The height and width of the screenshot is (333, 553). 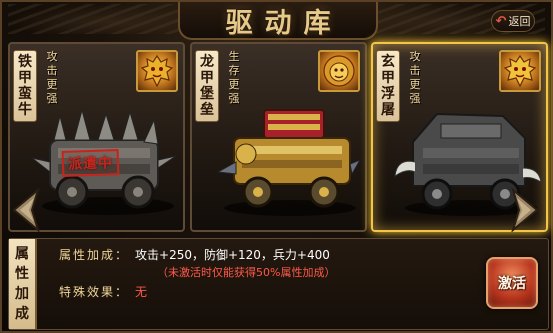 I want to click on chevron-left-icon, so click(x=26, y=210).